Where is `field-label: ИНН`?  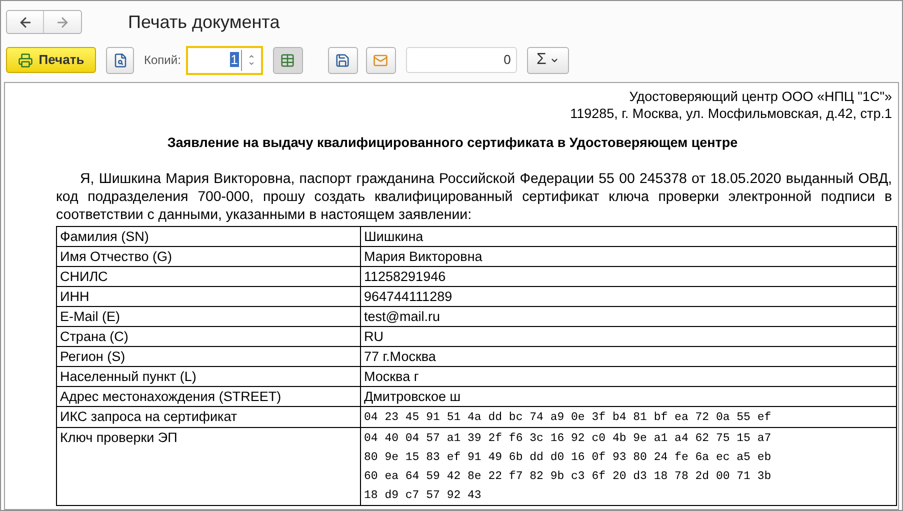
field-label: ИНН is located at coordinates (208, 296).